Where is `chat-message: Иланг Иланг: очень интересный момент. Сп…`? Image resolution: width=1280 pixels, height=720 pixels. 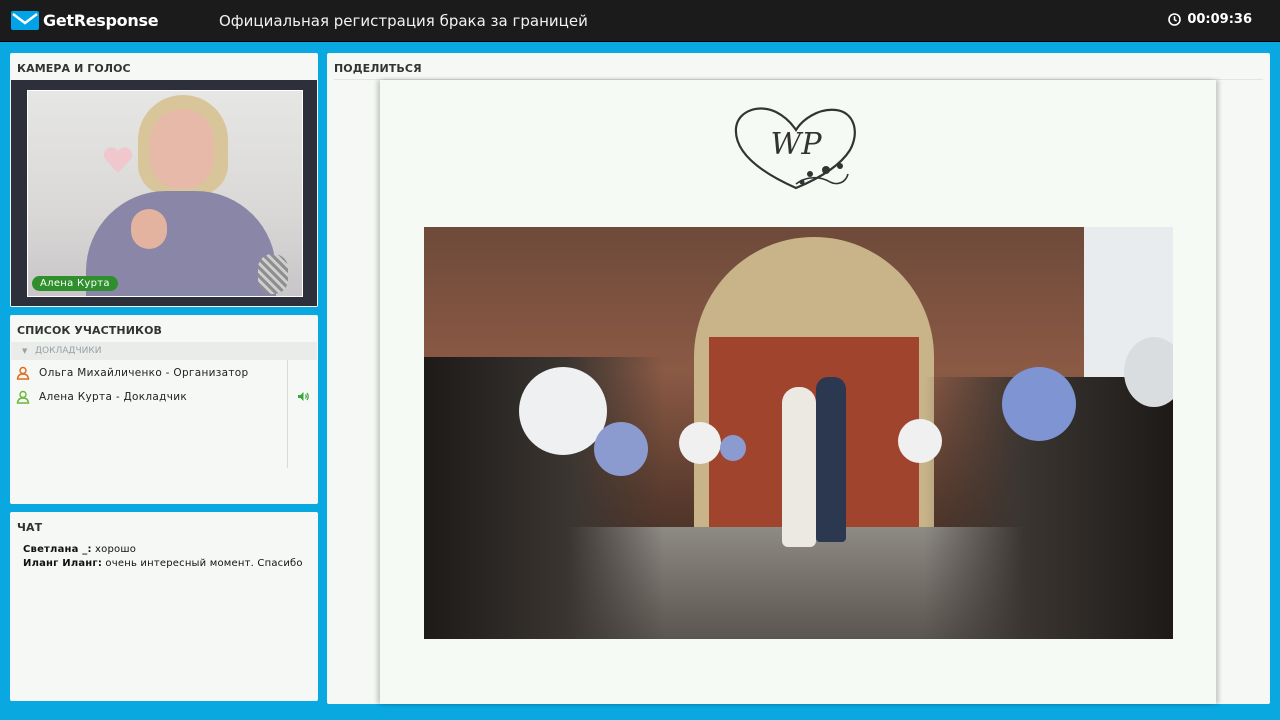 chat-message: Иланг Иланг: очень интересный момент. Сп… is located at coordinates (163, 563).